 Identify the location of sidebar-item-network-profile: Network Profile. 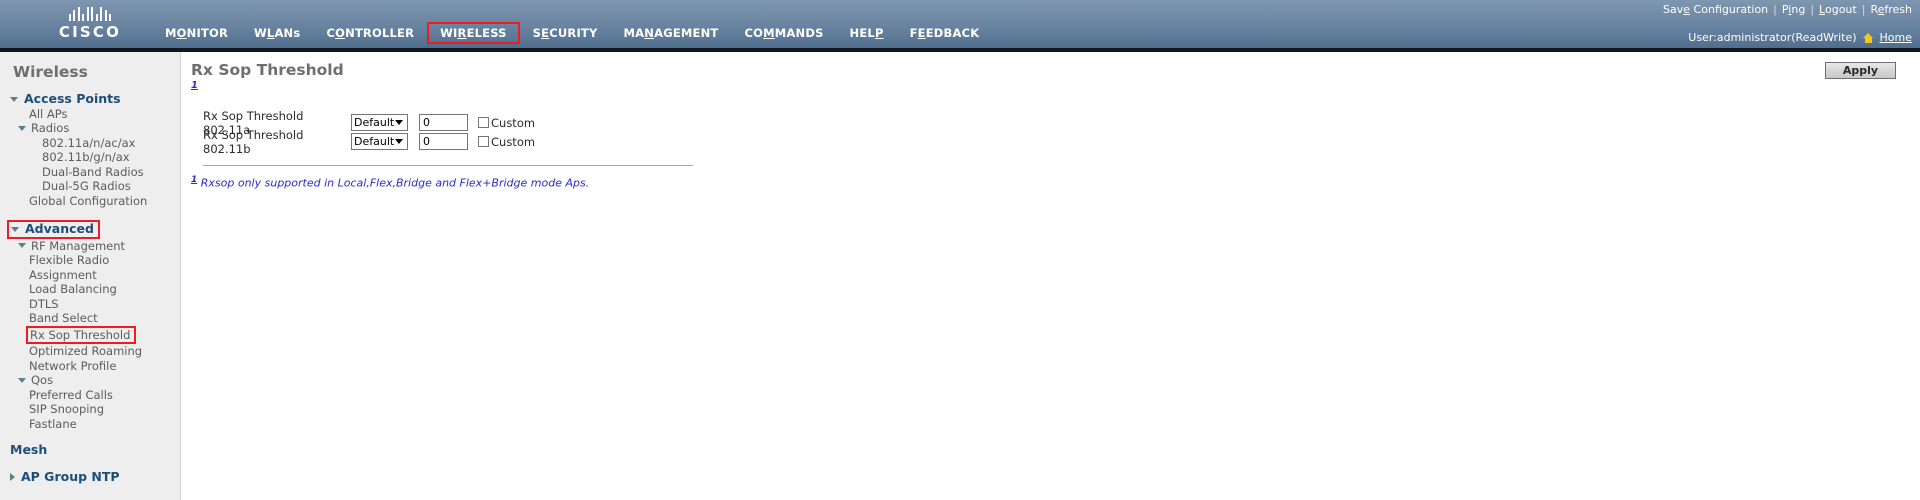
(90, 366).